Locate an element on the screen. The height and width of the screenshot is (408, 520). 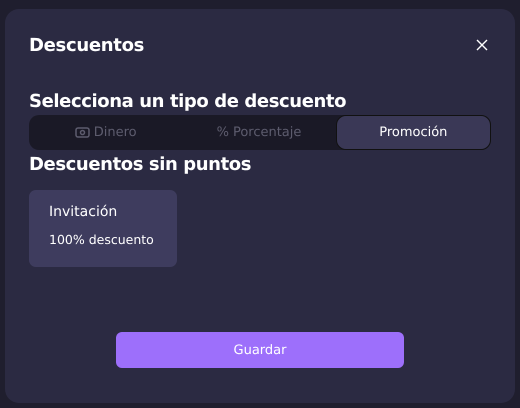
card-detail: 100% descuento is located at coordinates (101, 239).